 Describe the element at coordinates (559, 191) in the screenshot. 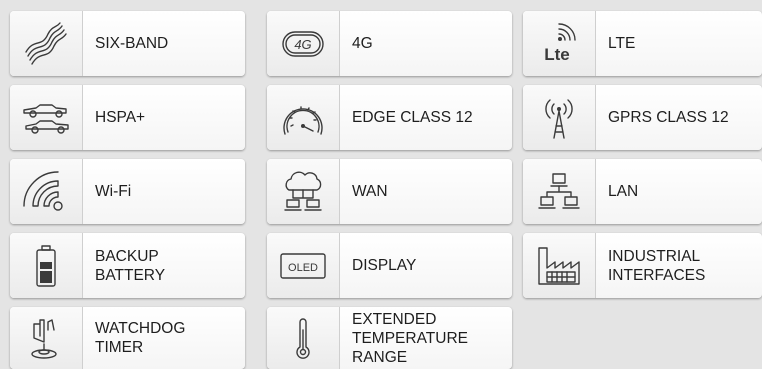

I see `lan-network-icon` at that location.